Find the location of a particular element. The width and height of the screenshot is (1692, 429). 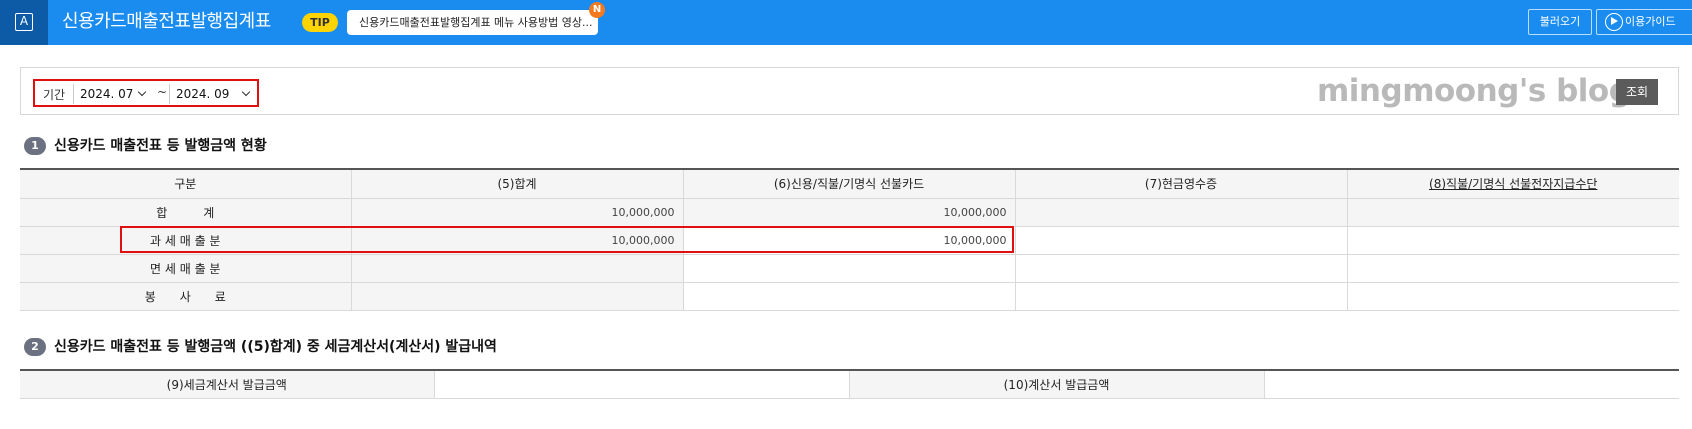

table-row: (9)세금계산서 발급금액 (10)계산서 발급금액 is located at coordinates (849, 384).